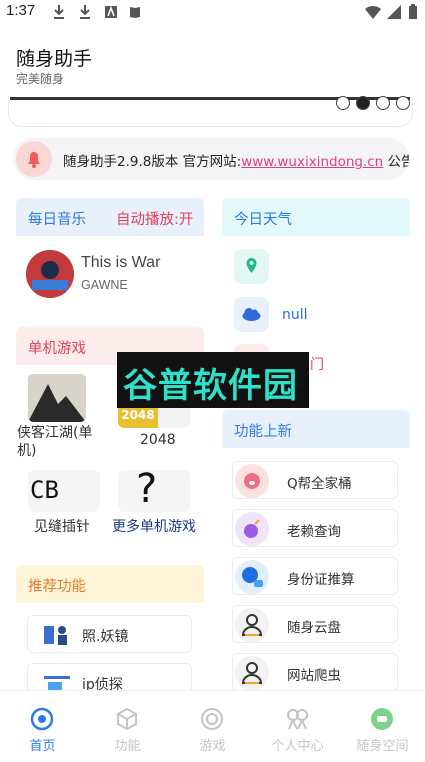 The height and width of the screenshot is (762, 425). What do you see at coordinates (44, 490) in the screenshot?
I see `game-thumb-jianfeng-text: CB` at bounding box center [44, 490].